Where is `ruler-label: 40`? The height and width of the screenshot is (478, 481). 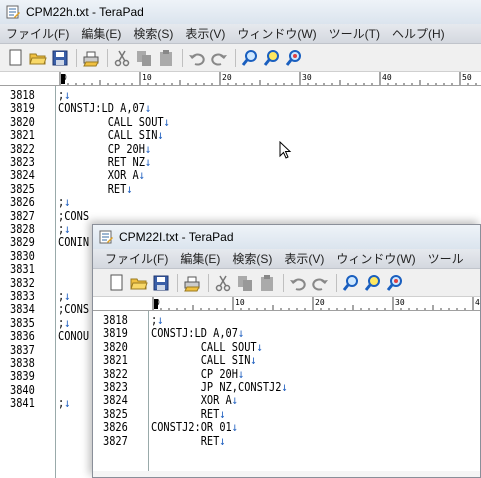
ruler-label: 40 is located at coordinates (387, 77).